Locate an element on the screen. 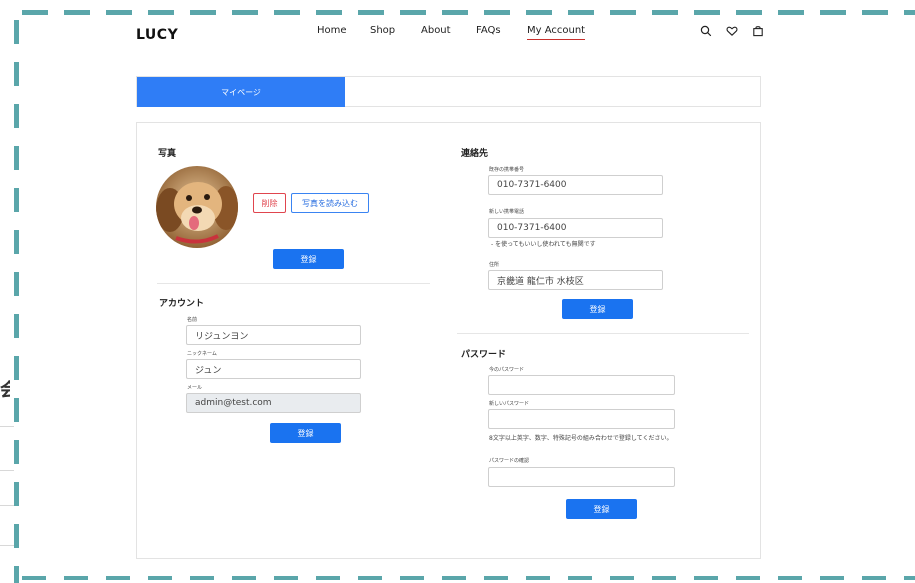 This screenshot has height=583, width=915. nav-faqs: FAQs is located at coordinates (488, 30).